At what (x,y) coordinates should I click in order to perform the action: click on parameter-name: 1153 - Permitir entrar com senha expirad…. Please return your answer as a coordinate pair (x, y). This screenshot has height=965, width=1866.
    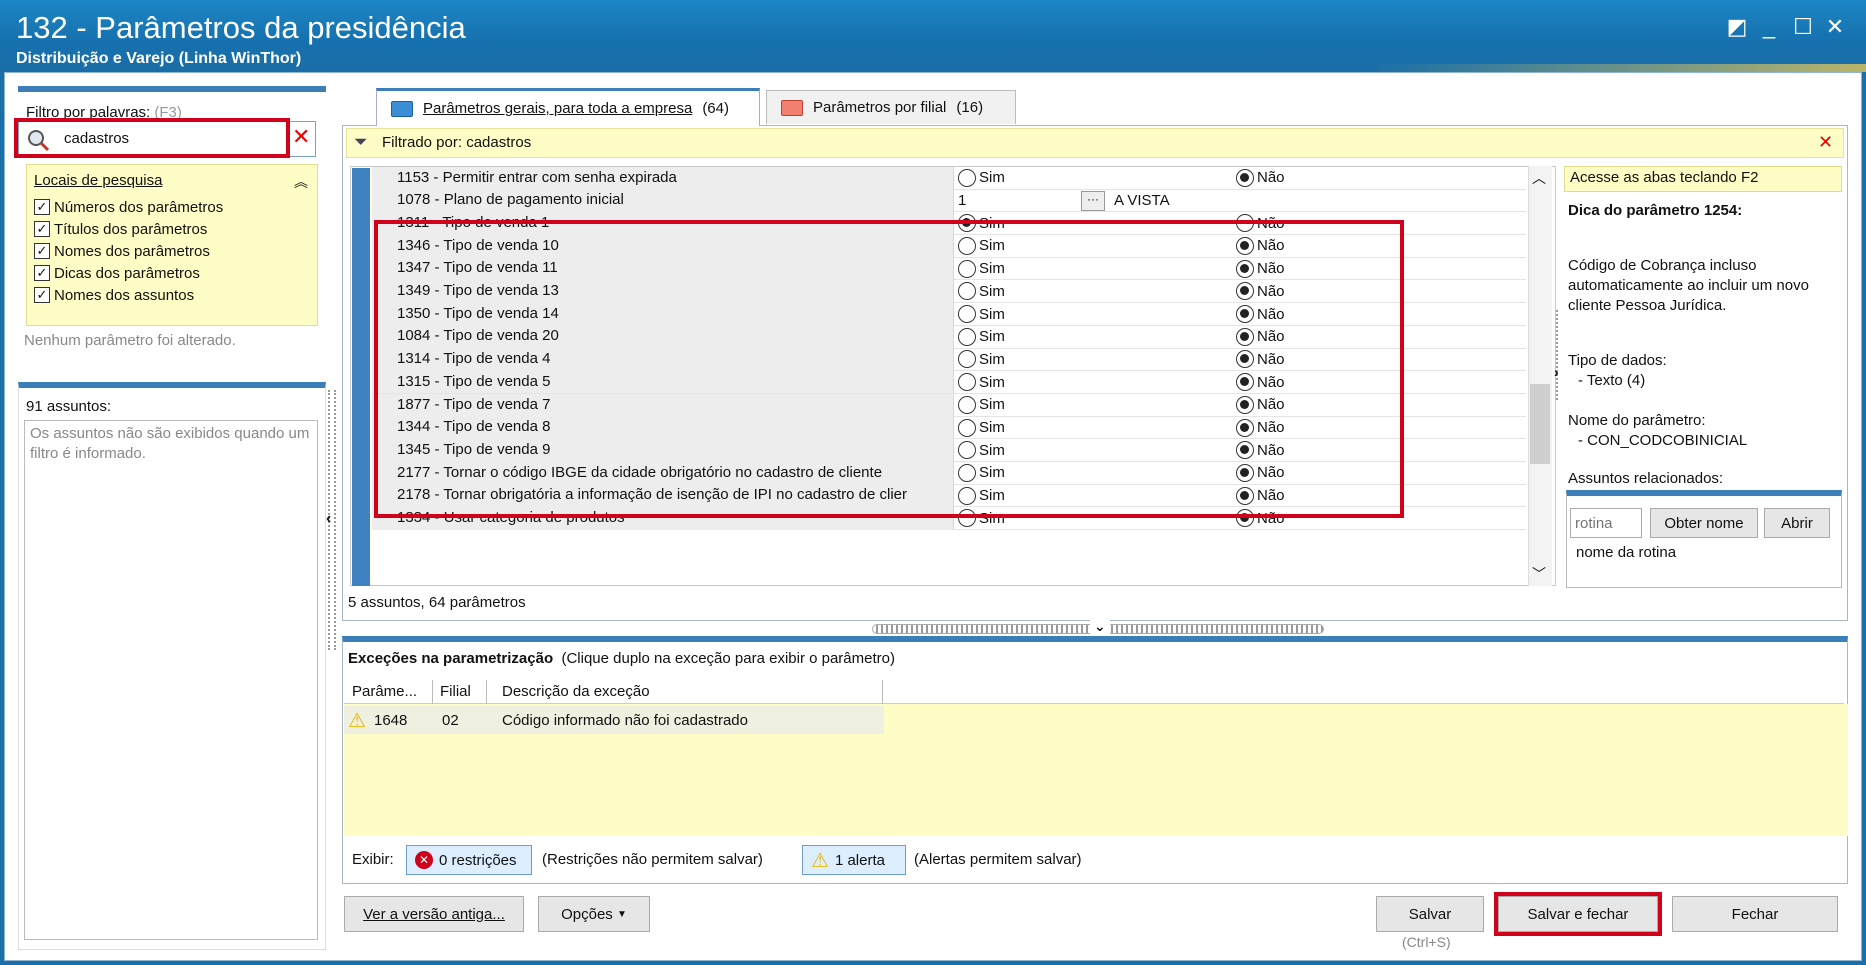
    Looking at the image, I should click on (663, 178).